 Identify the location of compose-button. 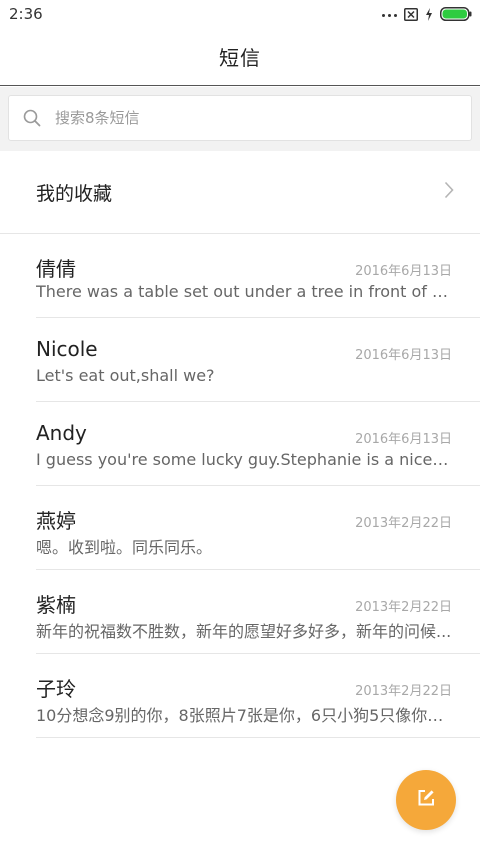
(426, 800).